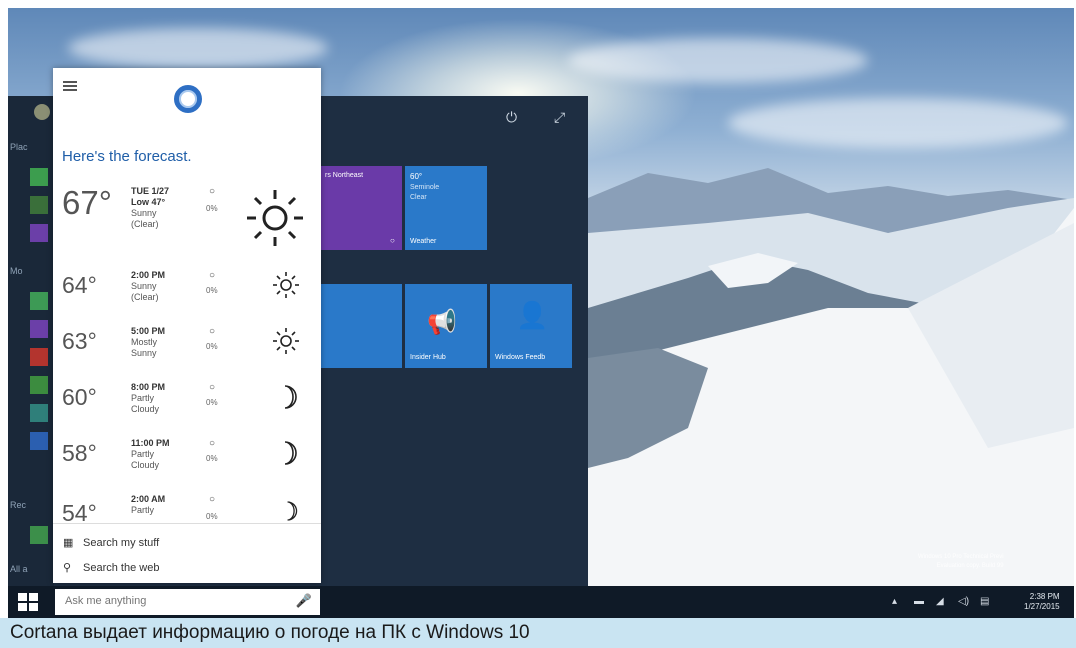 The width and height of the screenshot is (1076, 648). What do you see at coordinates (187, 355) in the screenshot?
I see `forecast-row: 63° 5:00 PM Mostly Sunny ○ 0%` at bounding box center [187, 355].